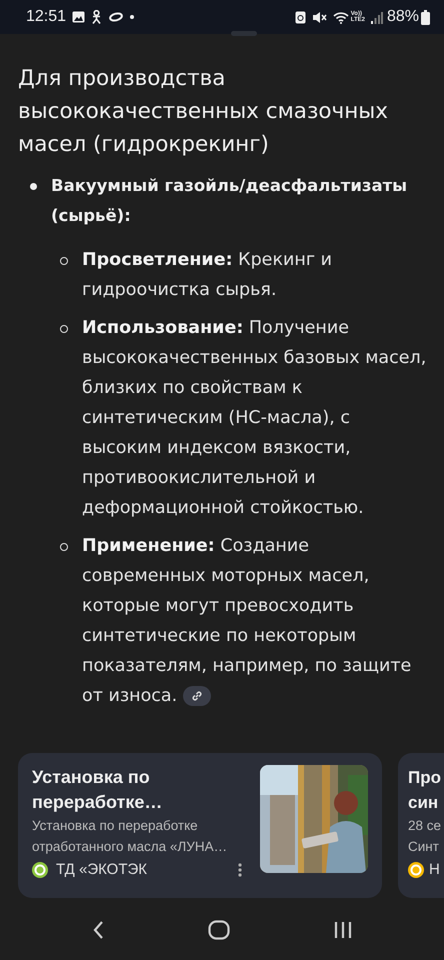  I want to click on card-title: Установка по, so click(91, 777).